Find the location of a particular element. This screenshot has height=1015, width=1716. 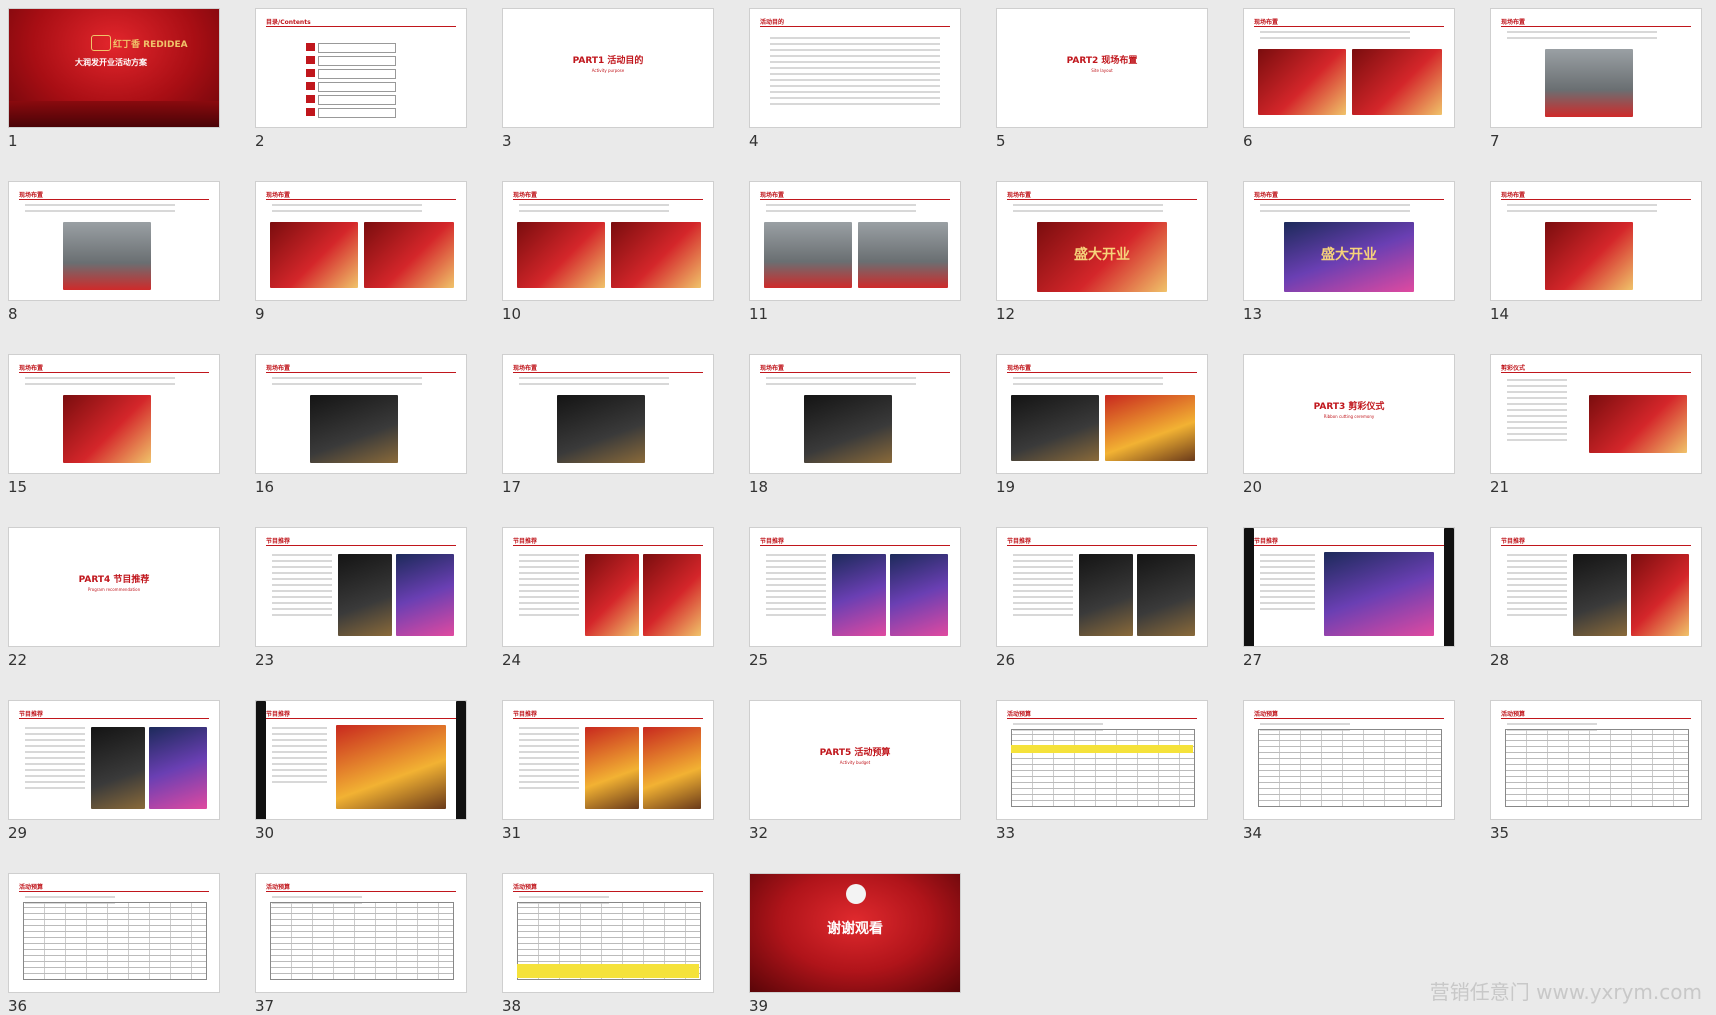

slide-cell: 活动预算 37 is located at coordinates (361, 944).